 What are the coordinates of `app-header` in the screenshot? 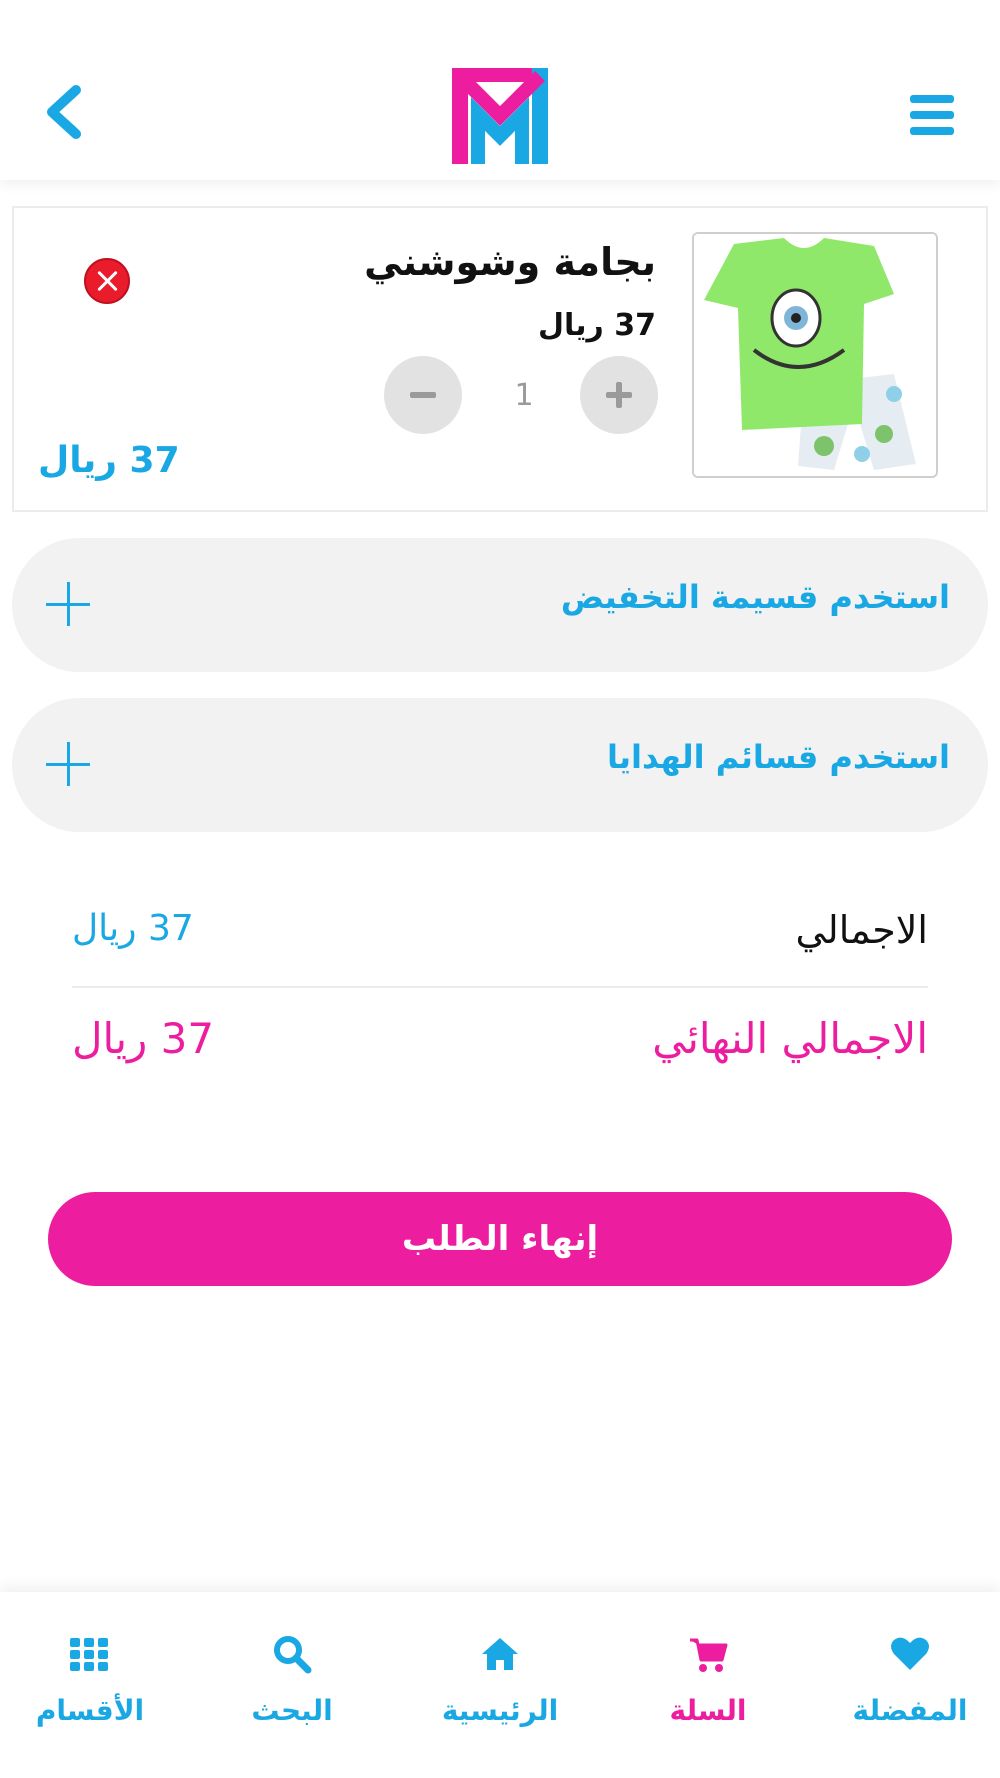 It's located at (500, 90).